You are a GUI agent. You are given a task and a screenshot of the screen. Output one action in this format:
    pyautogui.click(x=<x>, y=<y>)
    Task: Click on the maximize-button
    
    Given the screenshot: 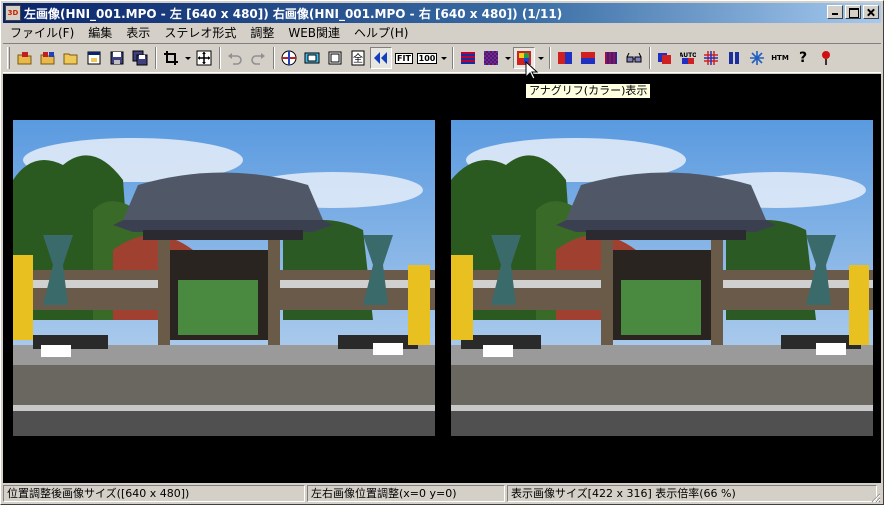 What is the action you would take?
    pyautogui.click(x=853, y=12)
    